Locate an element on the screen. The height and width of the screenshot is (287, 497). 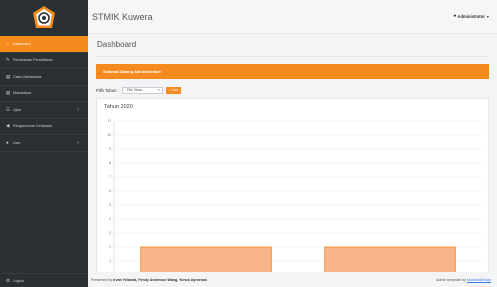
sidebar-item-label: Dashboard is located at coordinates (22, 43).